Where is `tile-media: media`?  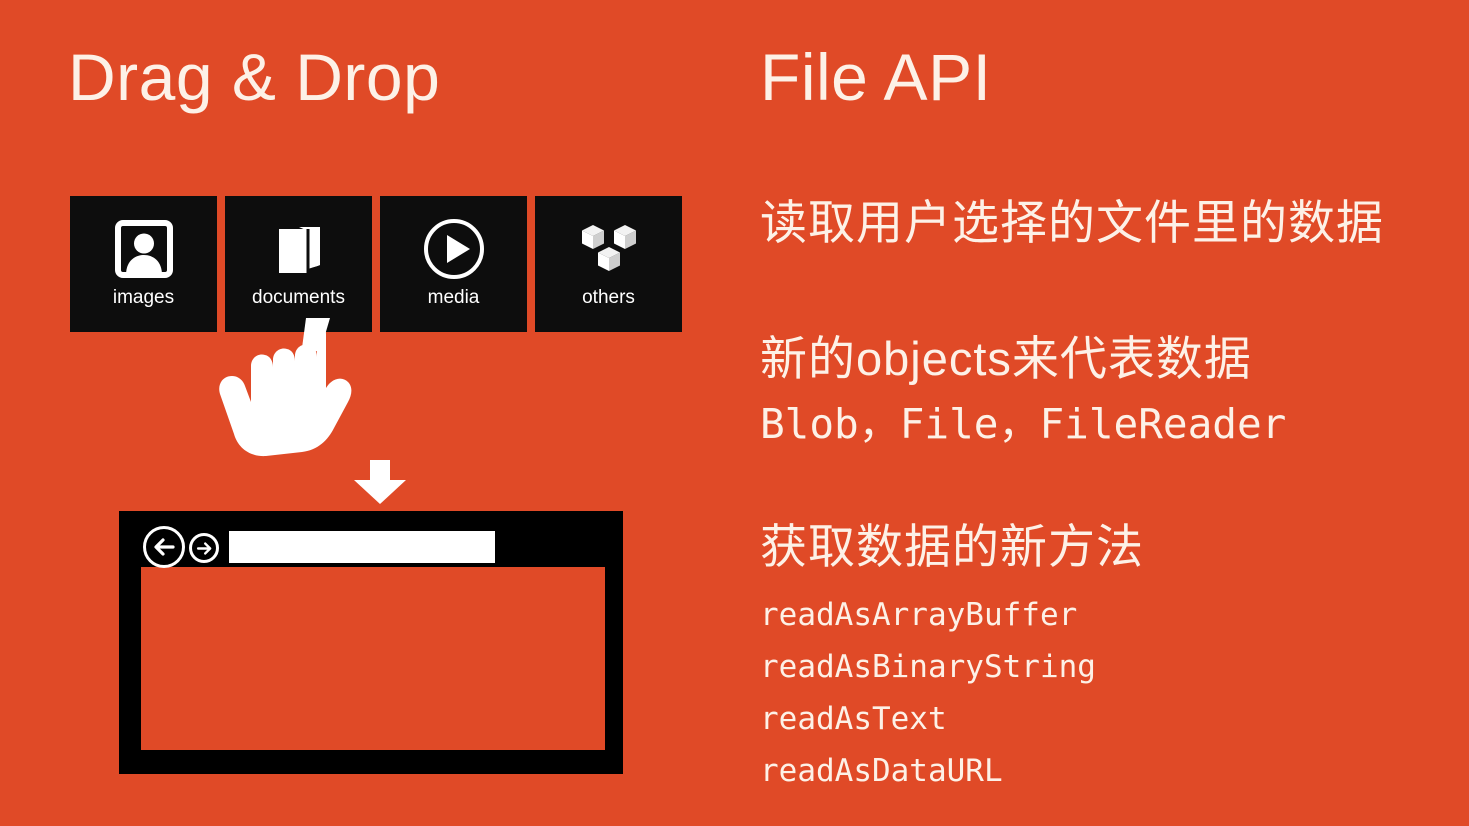 tile-media: media is located at coordinates (453, 264).